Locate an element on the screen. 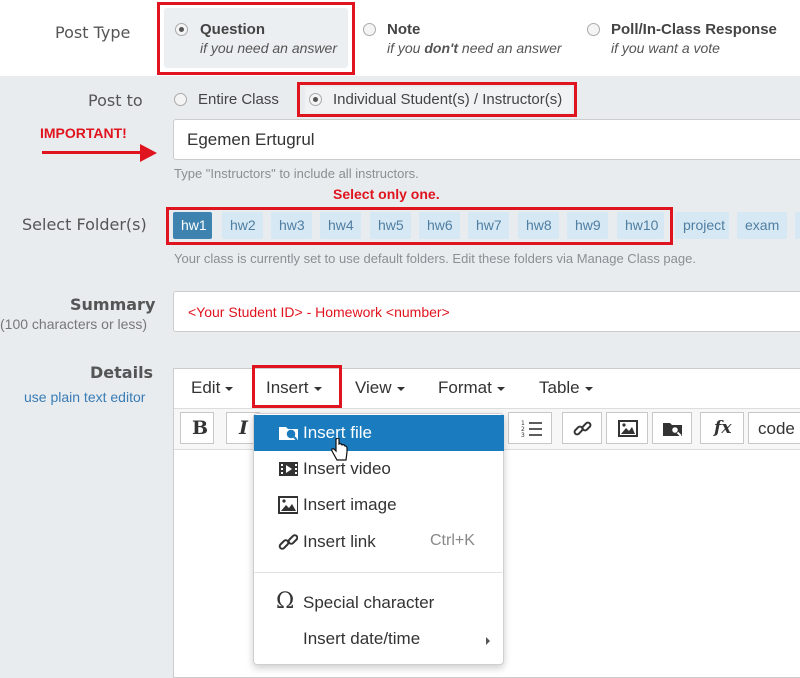  summary-label: Summary is located at coordinates (113, 304).